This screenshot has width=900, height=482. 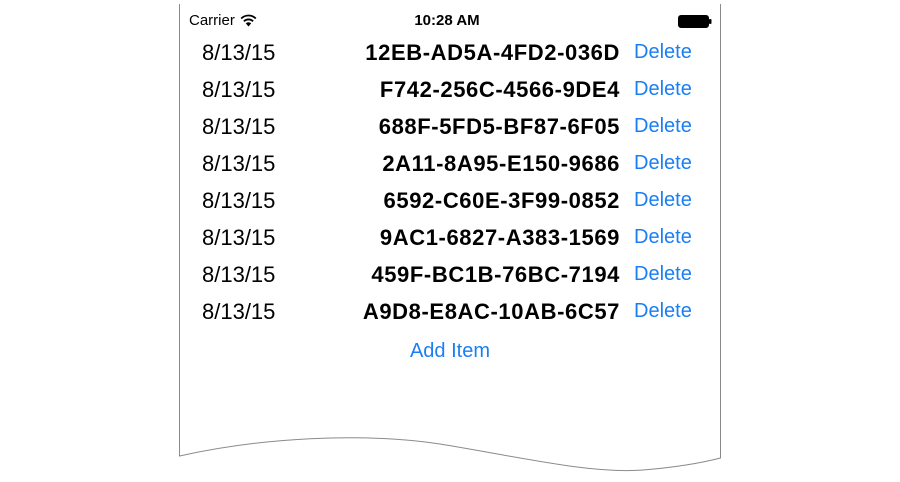 I want to click on list-row: 8/13/15 2A11-8A95-E150-9686 Delete, so click(x=447, y=163).